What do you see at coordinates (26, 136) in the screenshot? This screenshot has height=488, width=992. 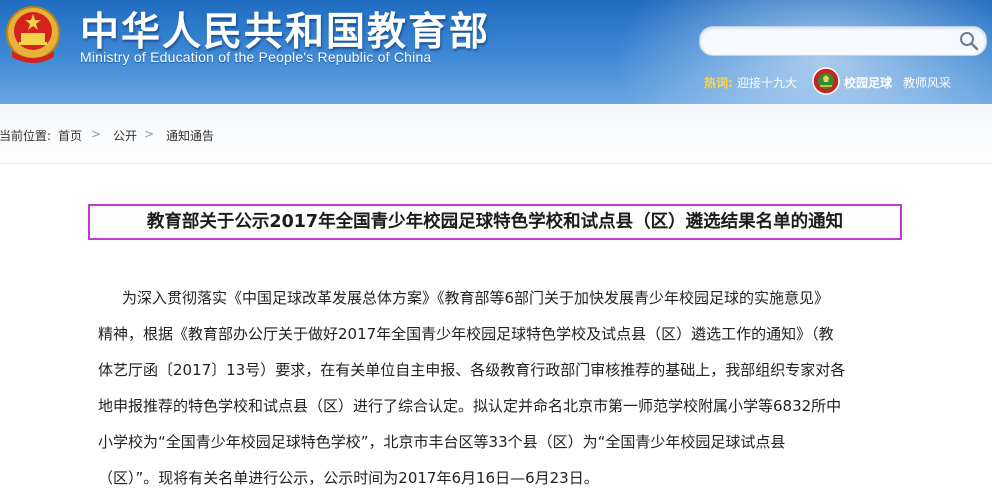 I see `breadcrumb-label: 当前位置:` at bounding box center [26, 136].